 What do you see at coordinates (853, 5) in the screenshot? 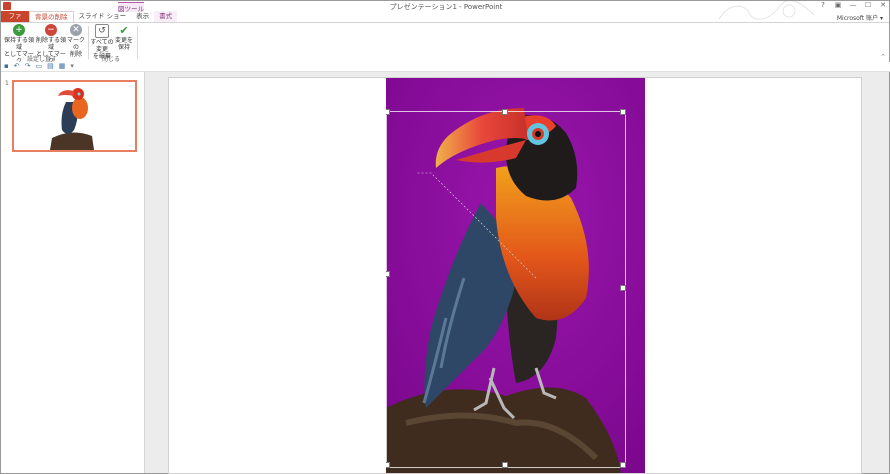
I see `minimize-button: —` at bounding box center [853, 5].